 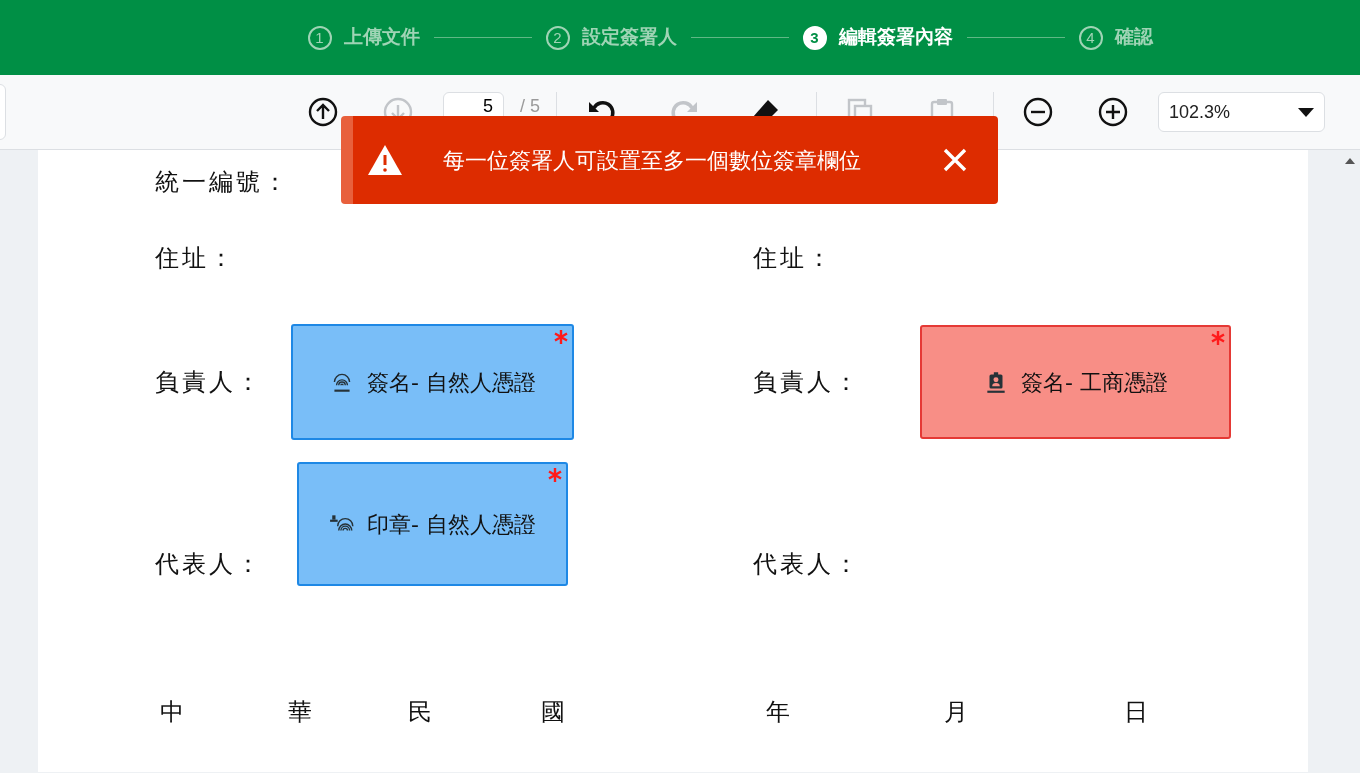 I want to click on step-label: 編輯簽署內容, so click(x=895, y=37).